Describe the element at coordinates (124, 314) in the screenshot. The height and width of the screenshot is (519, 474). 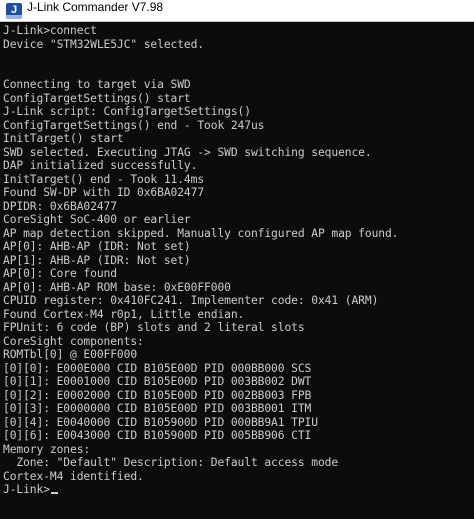
I see `console-line: Found Cortex-M4 r0p1, Little endian.` at that location.